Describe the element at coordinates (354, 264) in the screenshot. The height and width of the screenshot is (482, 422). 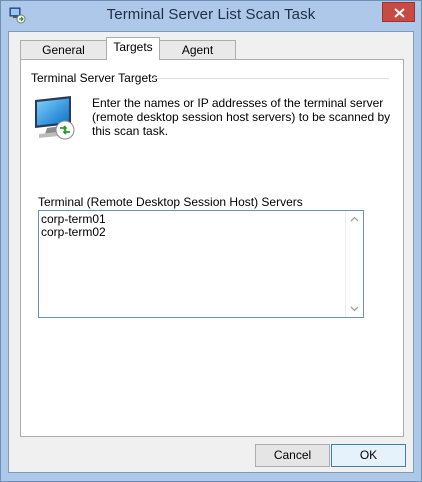
I see `vertical-scrollbar` at that location.